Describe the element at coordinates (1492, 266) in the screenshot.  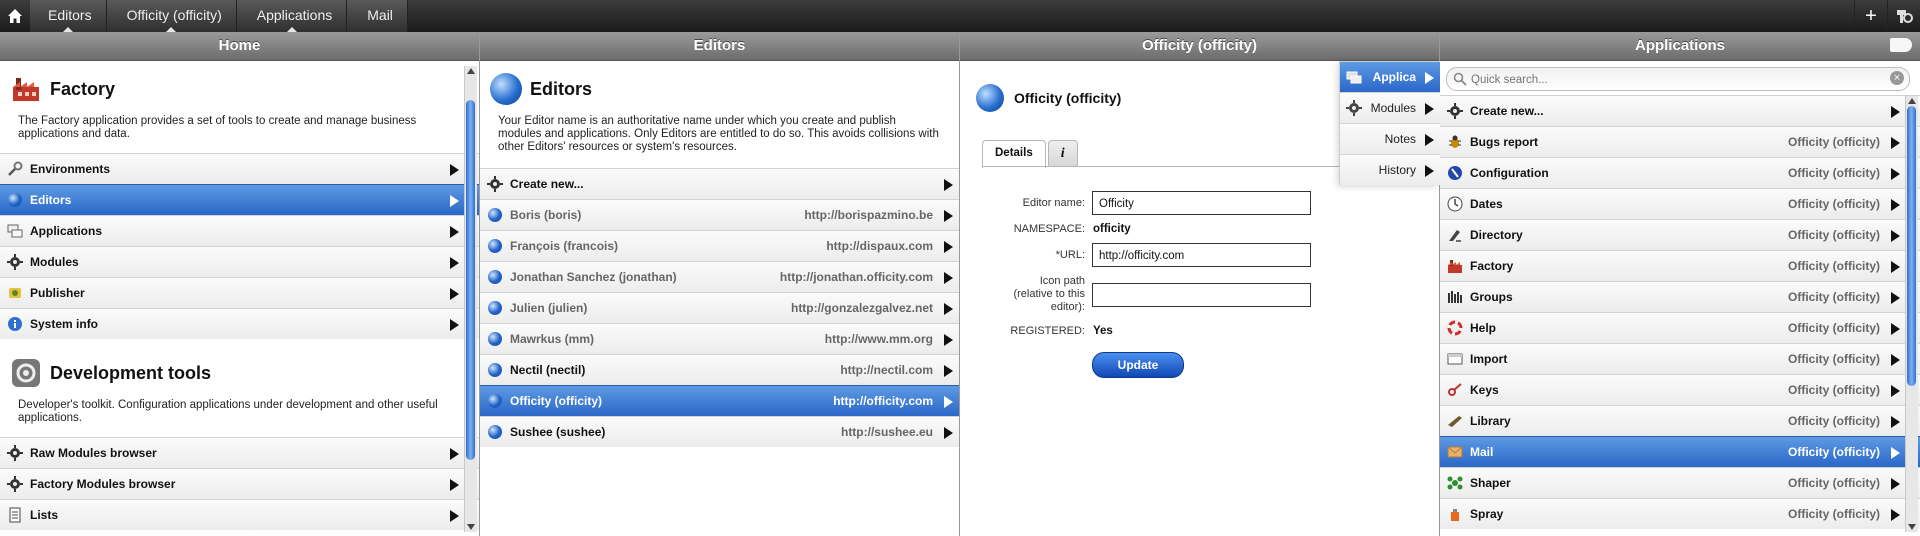
I see `row-label: Factory` at that location.